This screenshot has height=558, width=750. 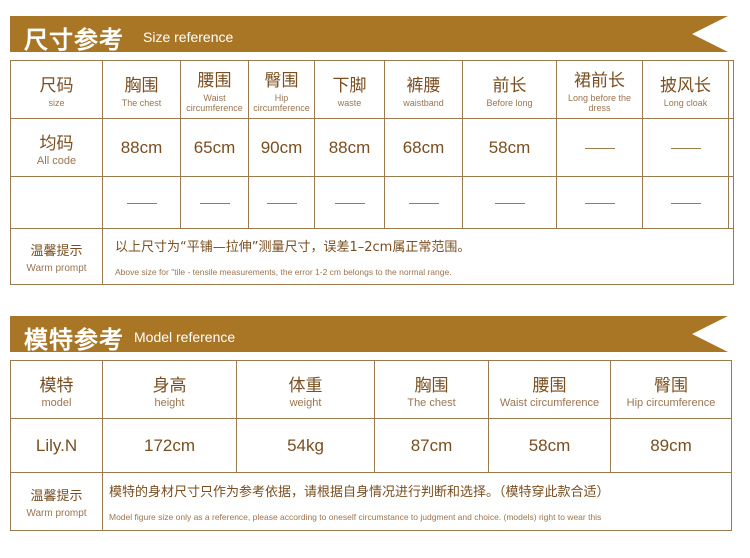 What do you see at coordinates (423, 89) in the screenshot?
I see `header-cell: 裤腰 waistband` at bounding box center [423, 89].